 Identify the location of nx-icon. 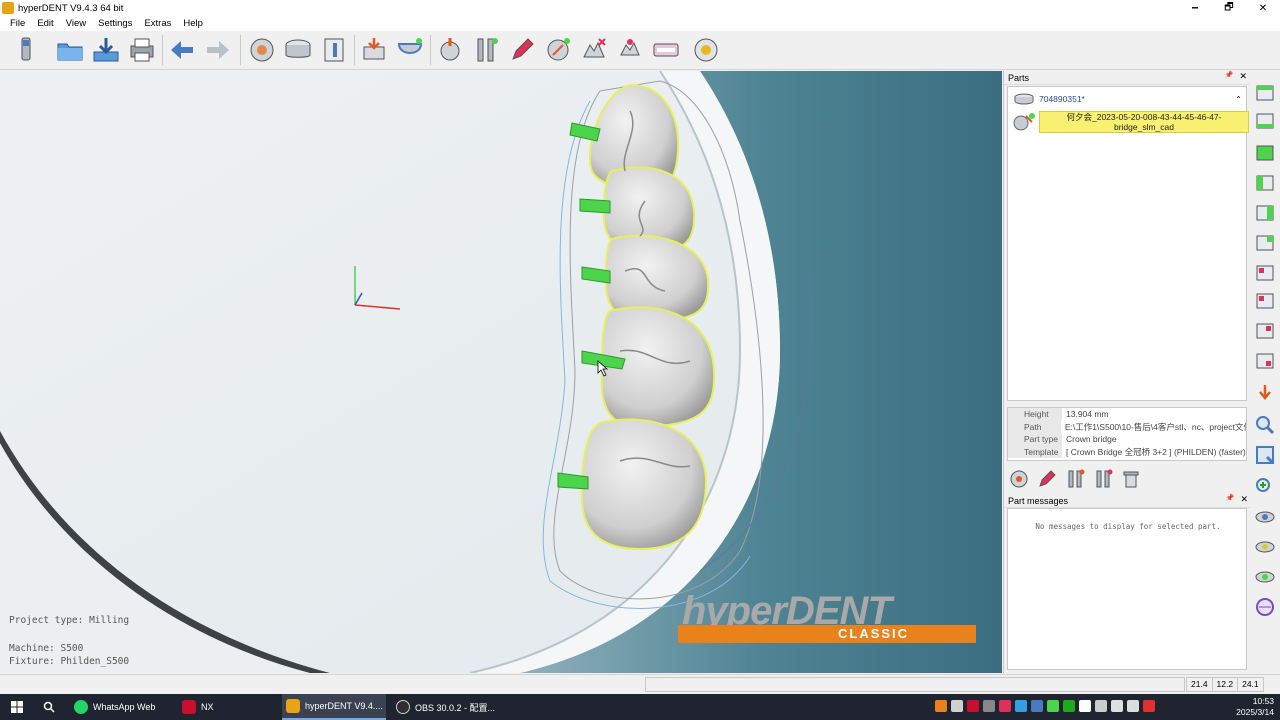
(189, 707).